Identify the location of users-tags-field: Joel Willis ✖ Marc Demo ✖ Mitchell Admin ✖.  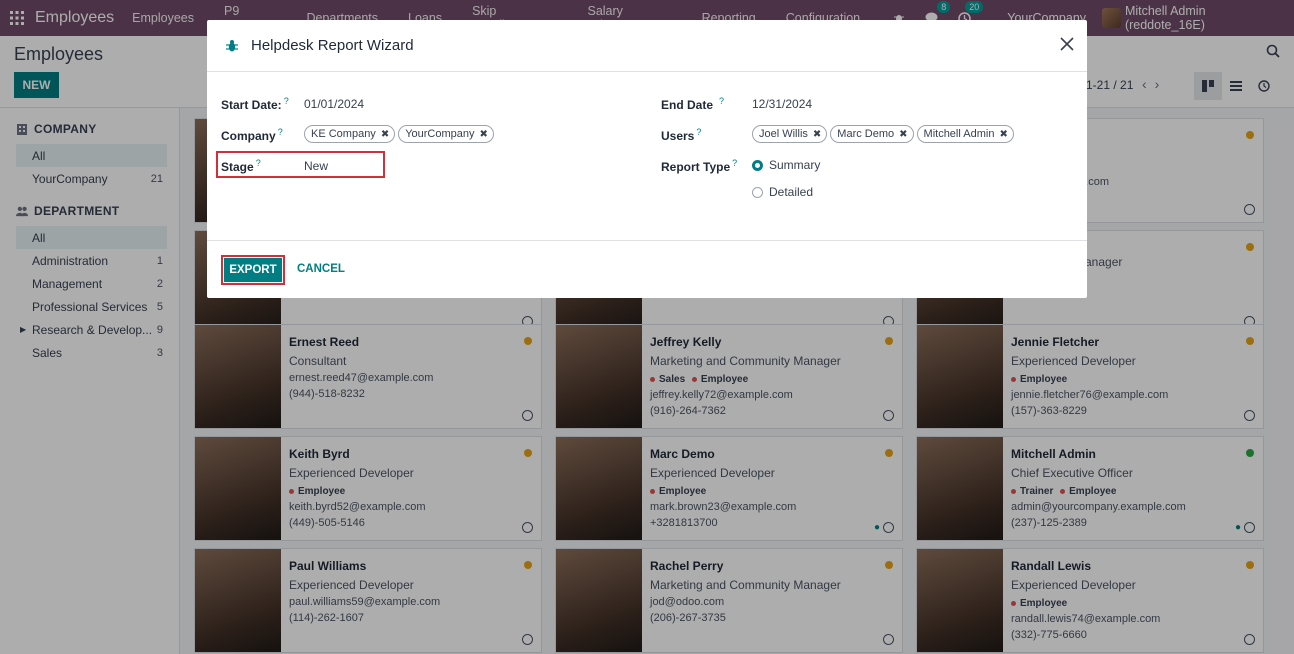
(884, 134).